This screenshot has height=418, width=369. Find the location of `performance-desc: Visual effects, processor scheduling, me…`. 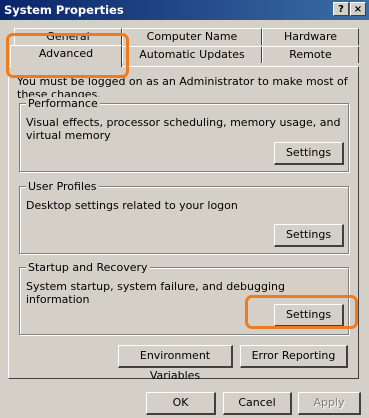

performance-desc: Visual effects, processor scheduling, me… is located at coordinates (183, 129).